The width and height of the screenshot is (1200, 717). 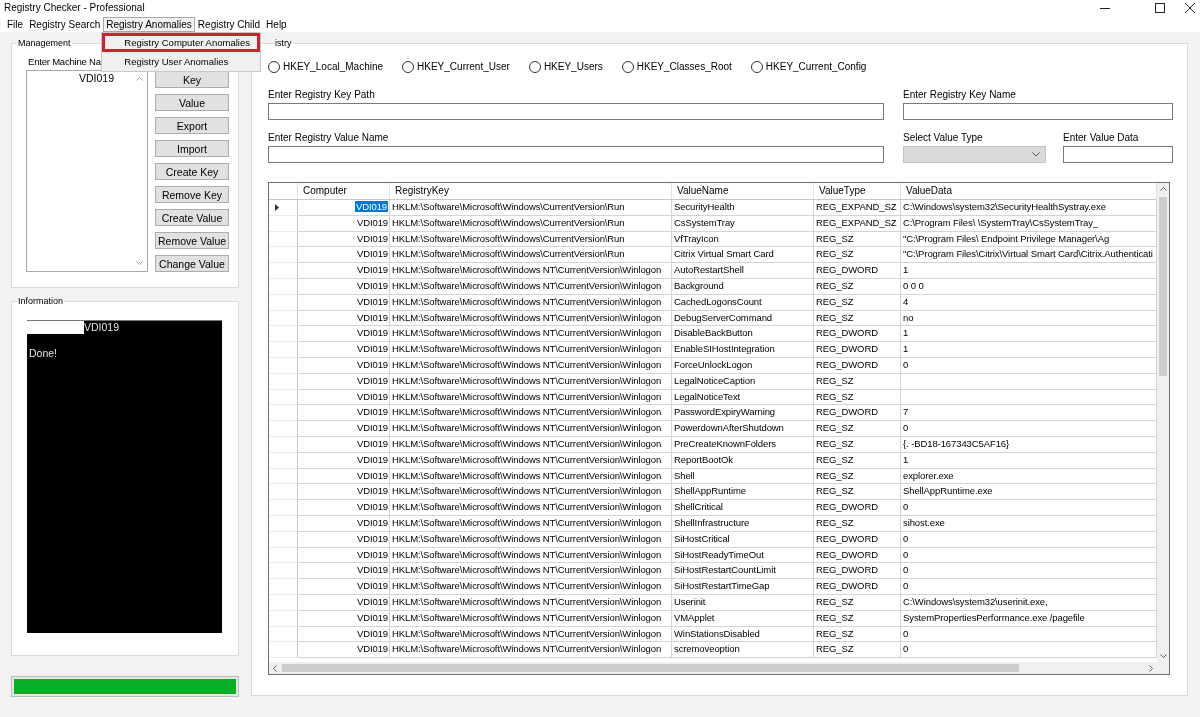 What do you see at coordinates (229, 24) in the screenshot?
I see `menu-item: Registry Child` at bounding box center [229, 24].